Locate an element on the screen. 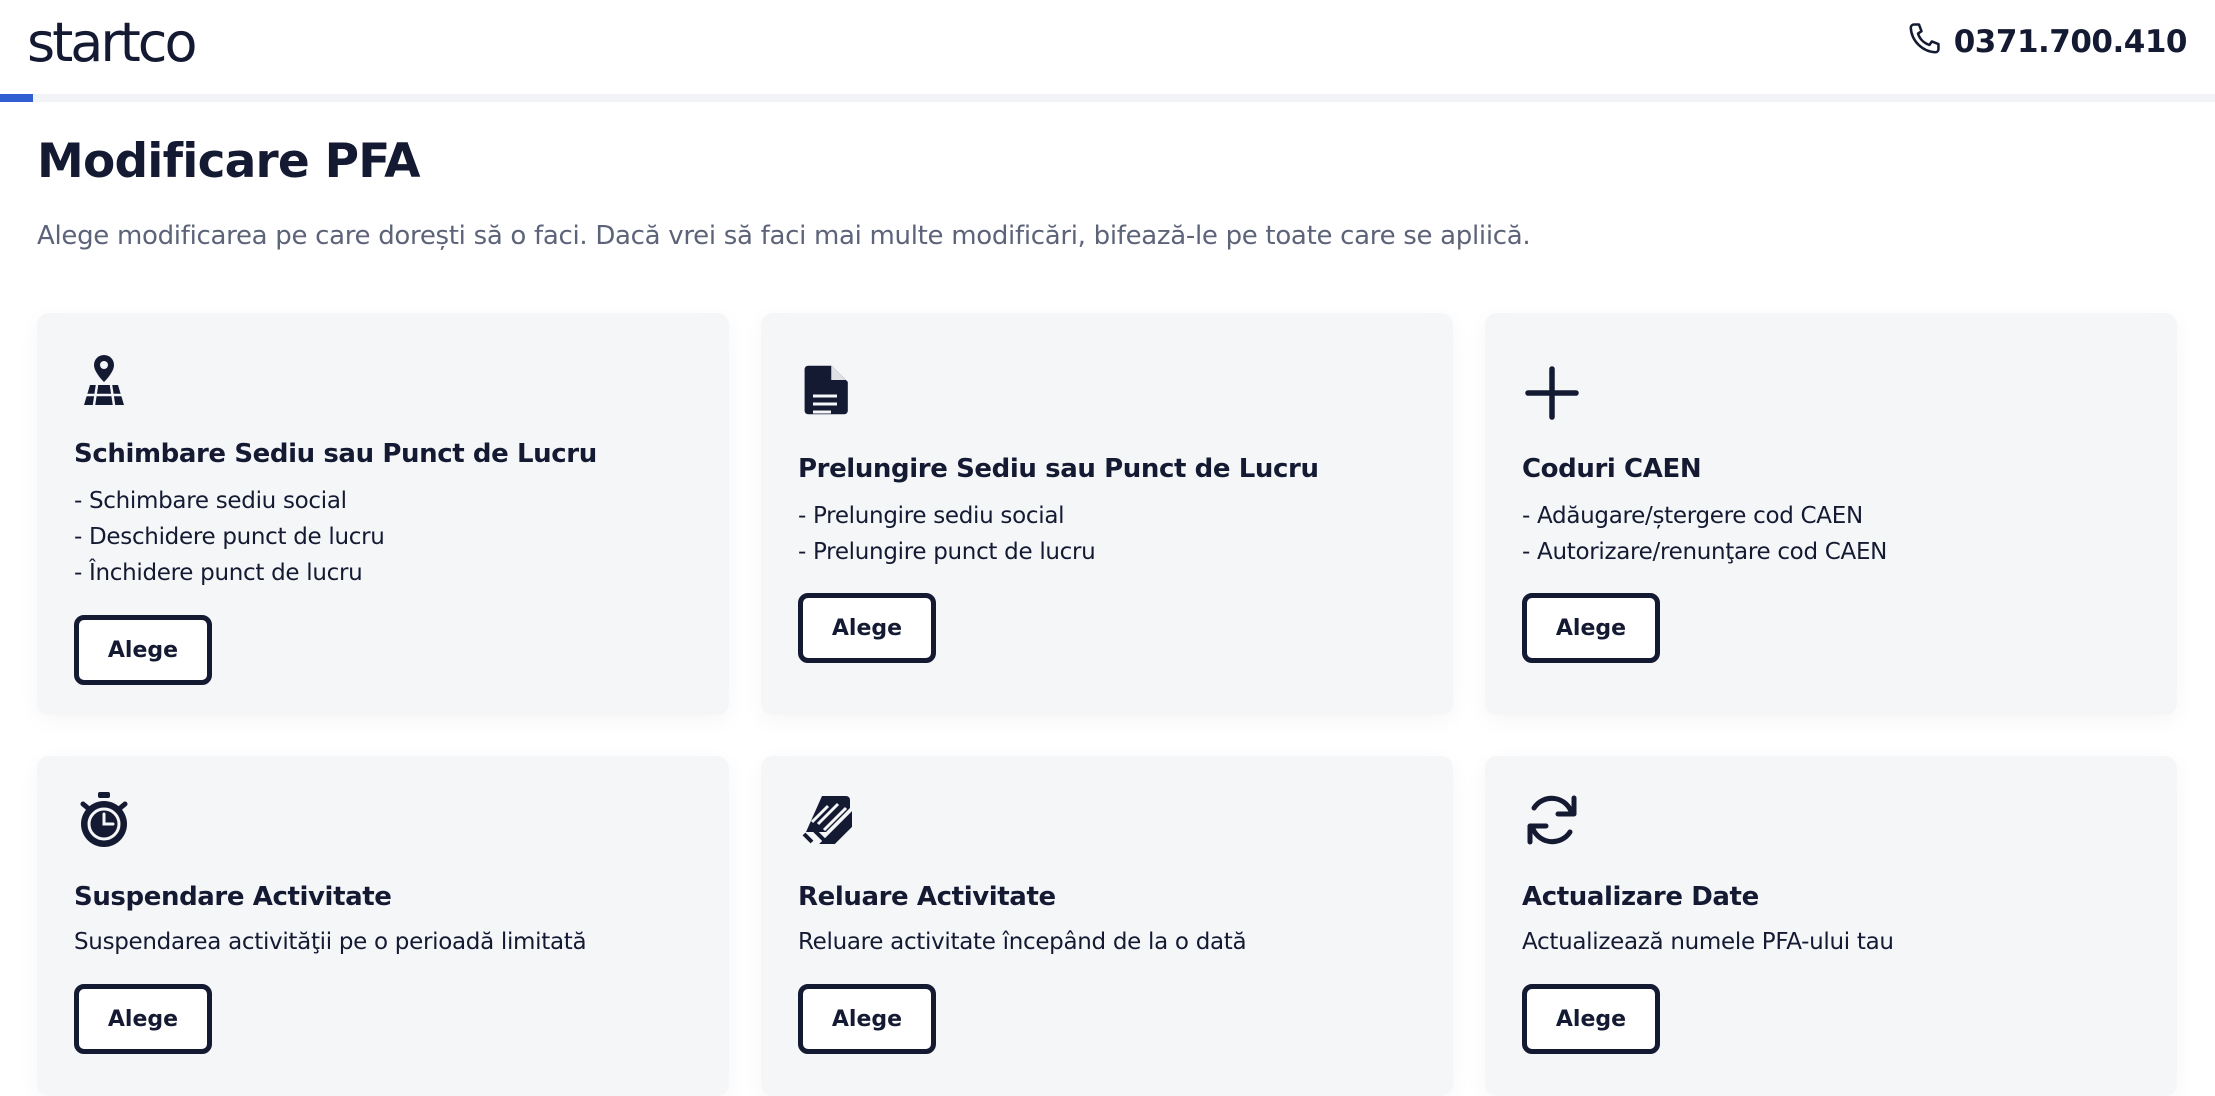  card-description: Actualizează numele PFA-ului tau is located at coordinates (1708, 942).